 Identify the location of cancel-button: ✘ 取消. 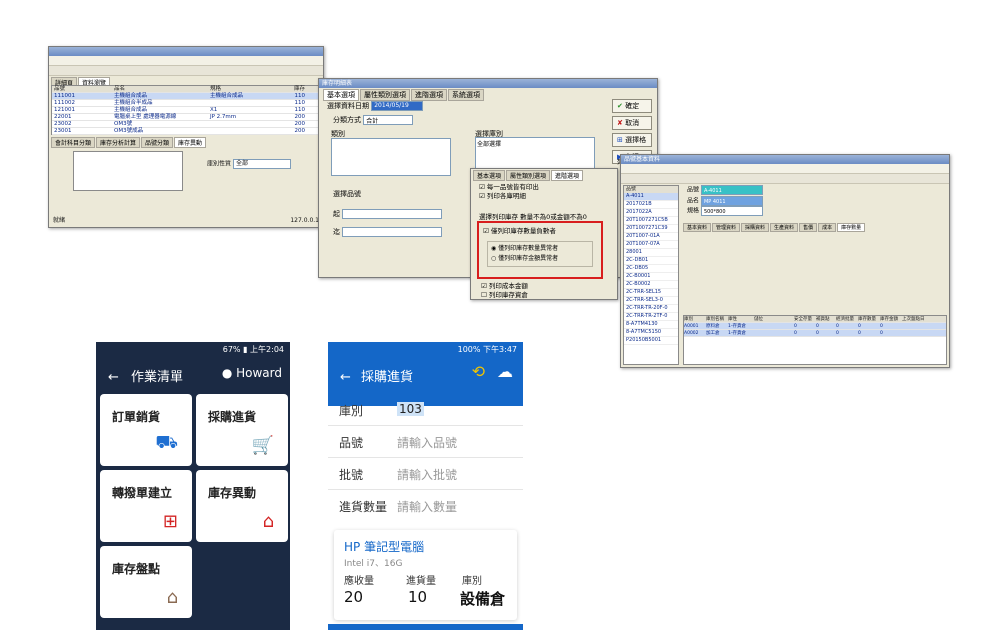
(632, 123).